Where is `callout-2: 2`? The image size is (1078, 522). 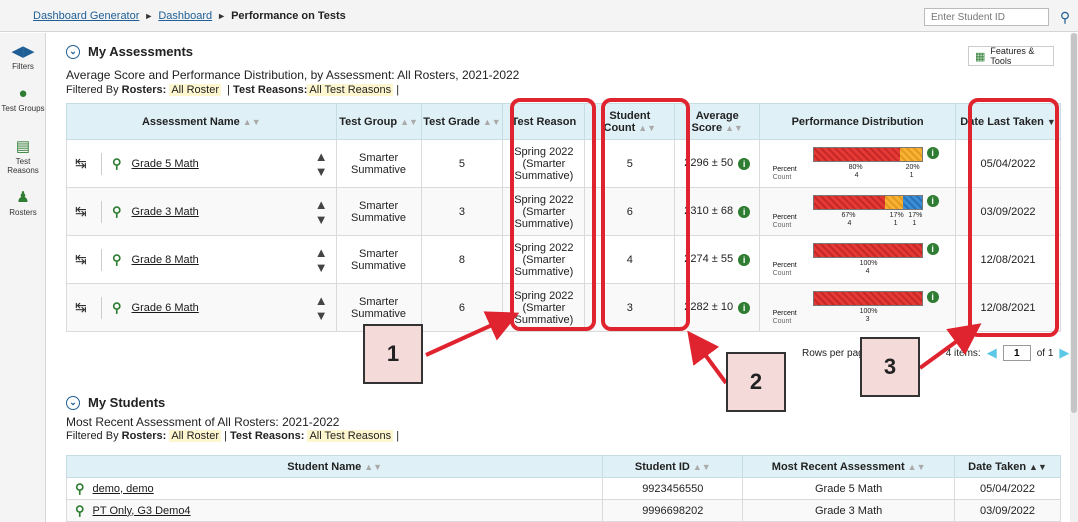 callout-2: 2 is located at coordinates (756, 382).